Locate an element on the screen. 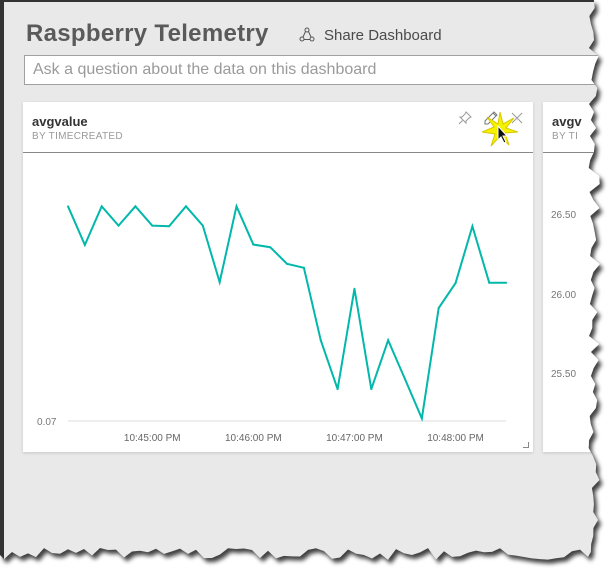  resize-handle is located at coordinates (526, 445).